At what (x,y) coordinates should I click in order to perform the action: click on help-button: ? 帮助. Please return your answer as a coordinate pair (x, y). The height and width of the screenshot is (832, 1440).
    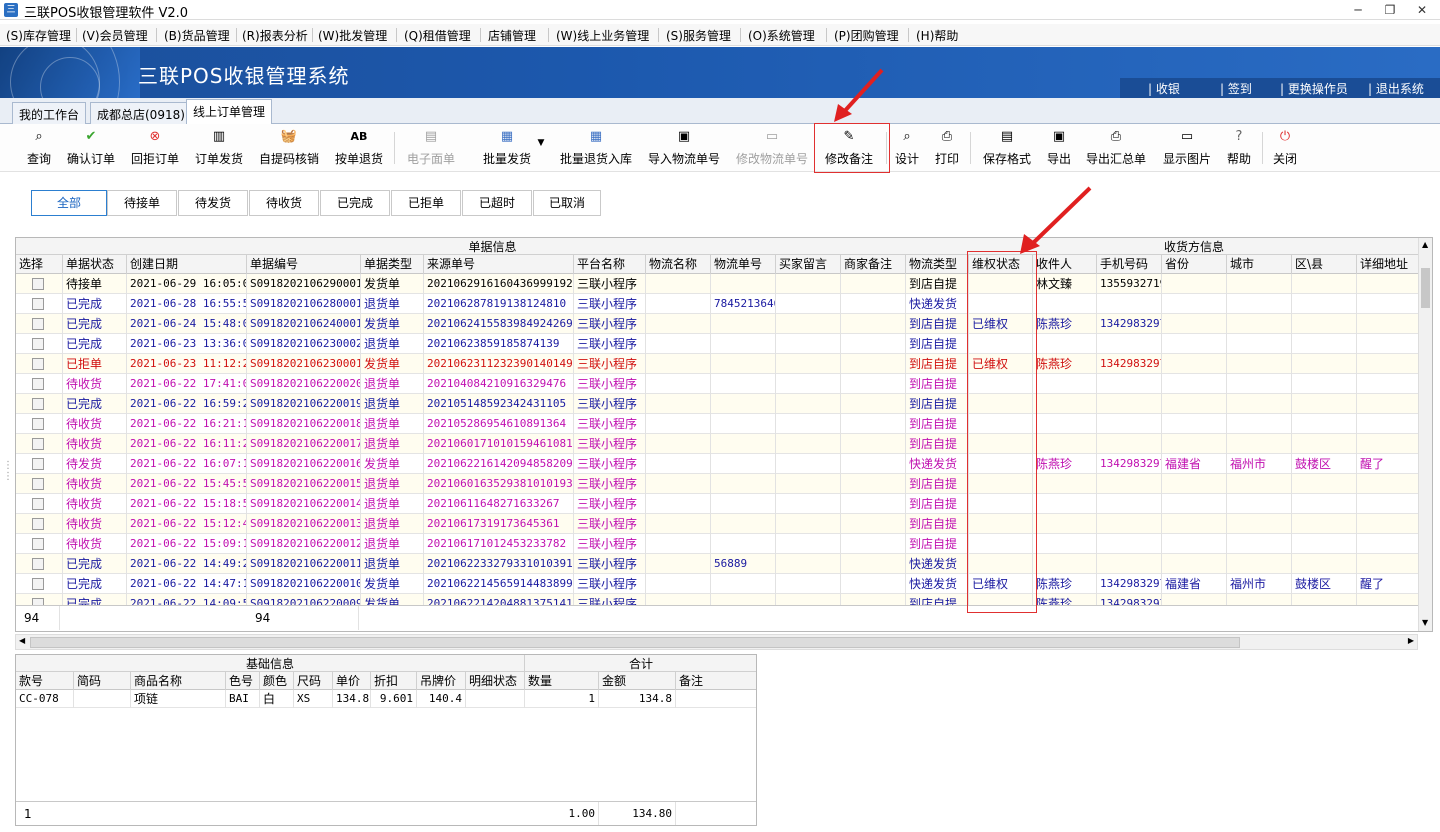
    Looking at the image, I should click on (1239, 148).